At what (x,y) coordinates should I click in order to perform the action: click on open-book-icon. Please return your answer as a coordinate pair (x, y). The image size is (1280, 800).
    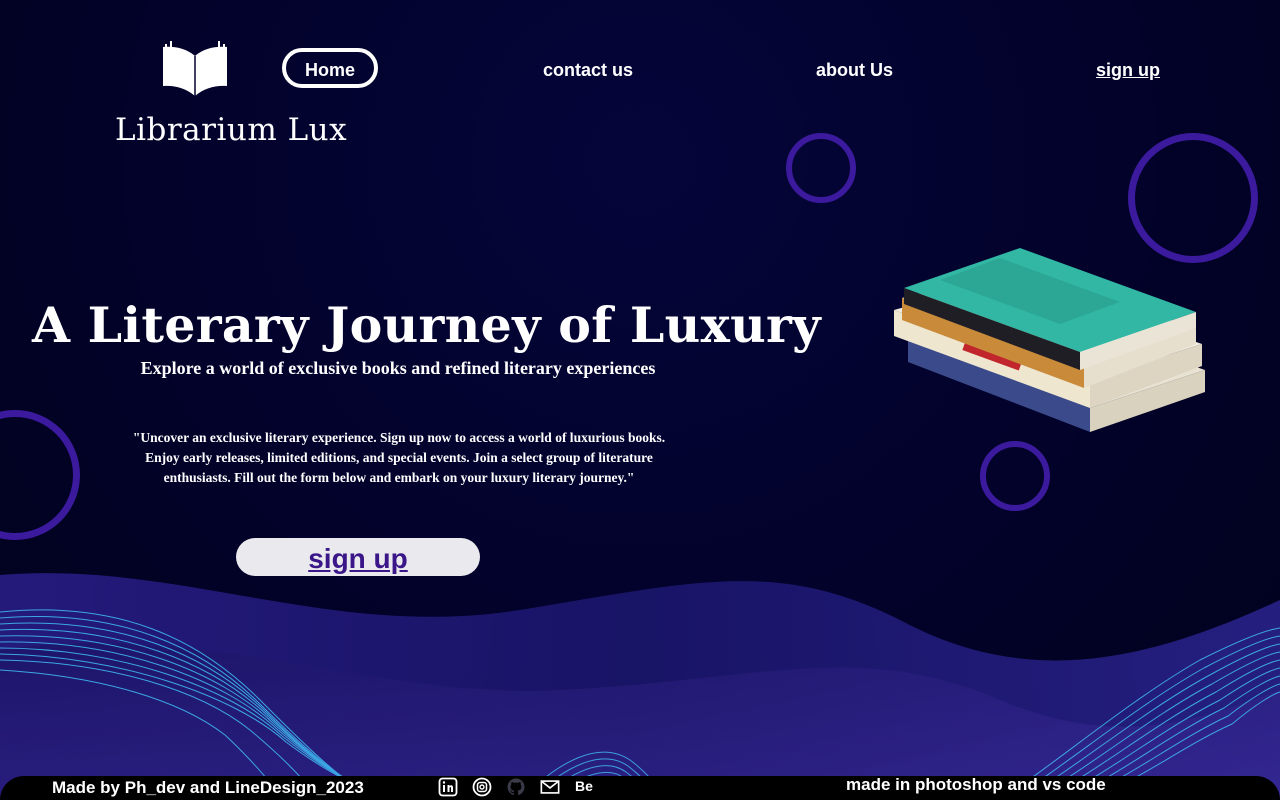
    Looking at the image, I should click on (195, 68).